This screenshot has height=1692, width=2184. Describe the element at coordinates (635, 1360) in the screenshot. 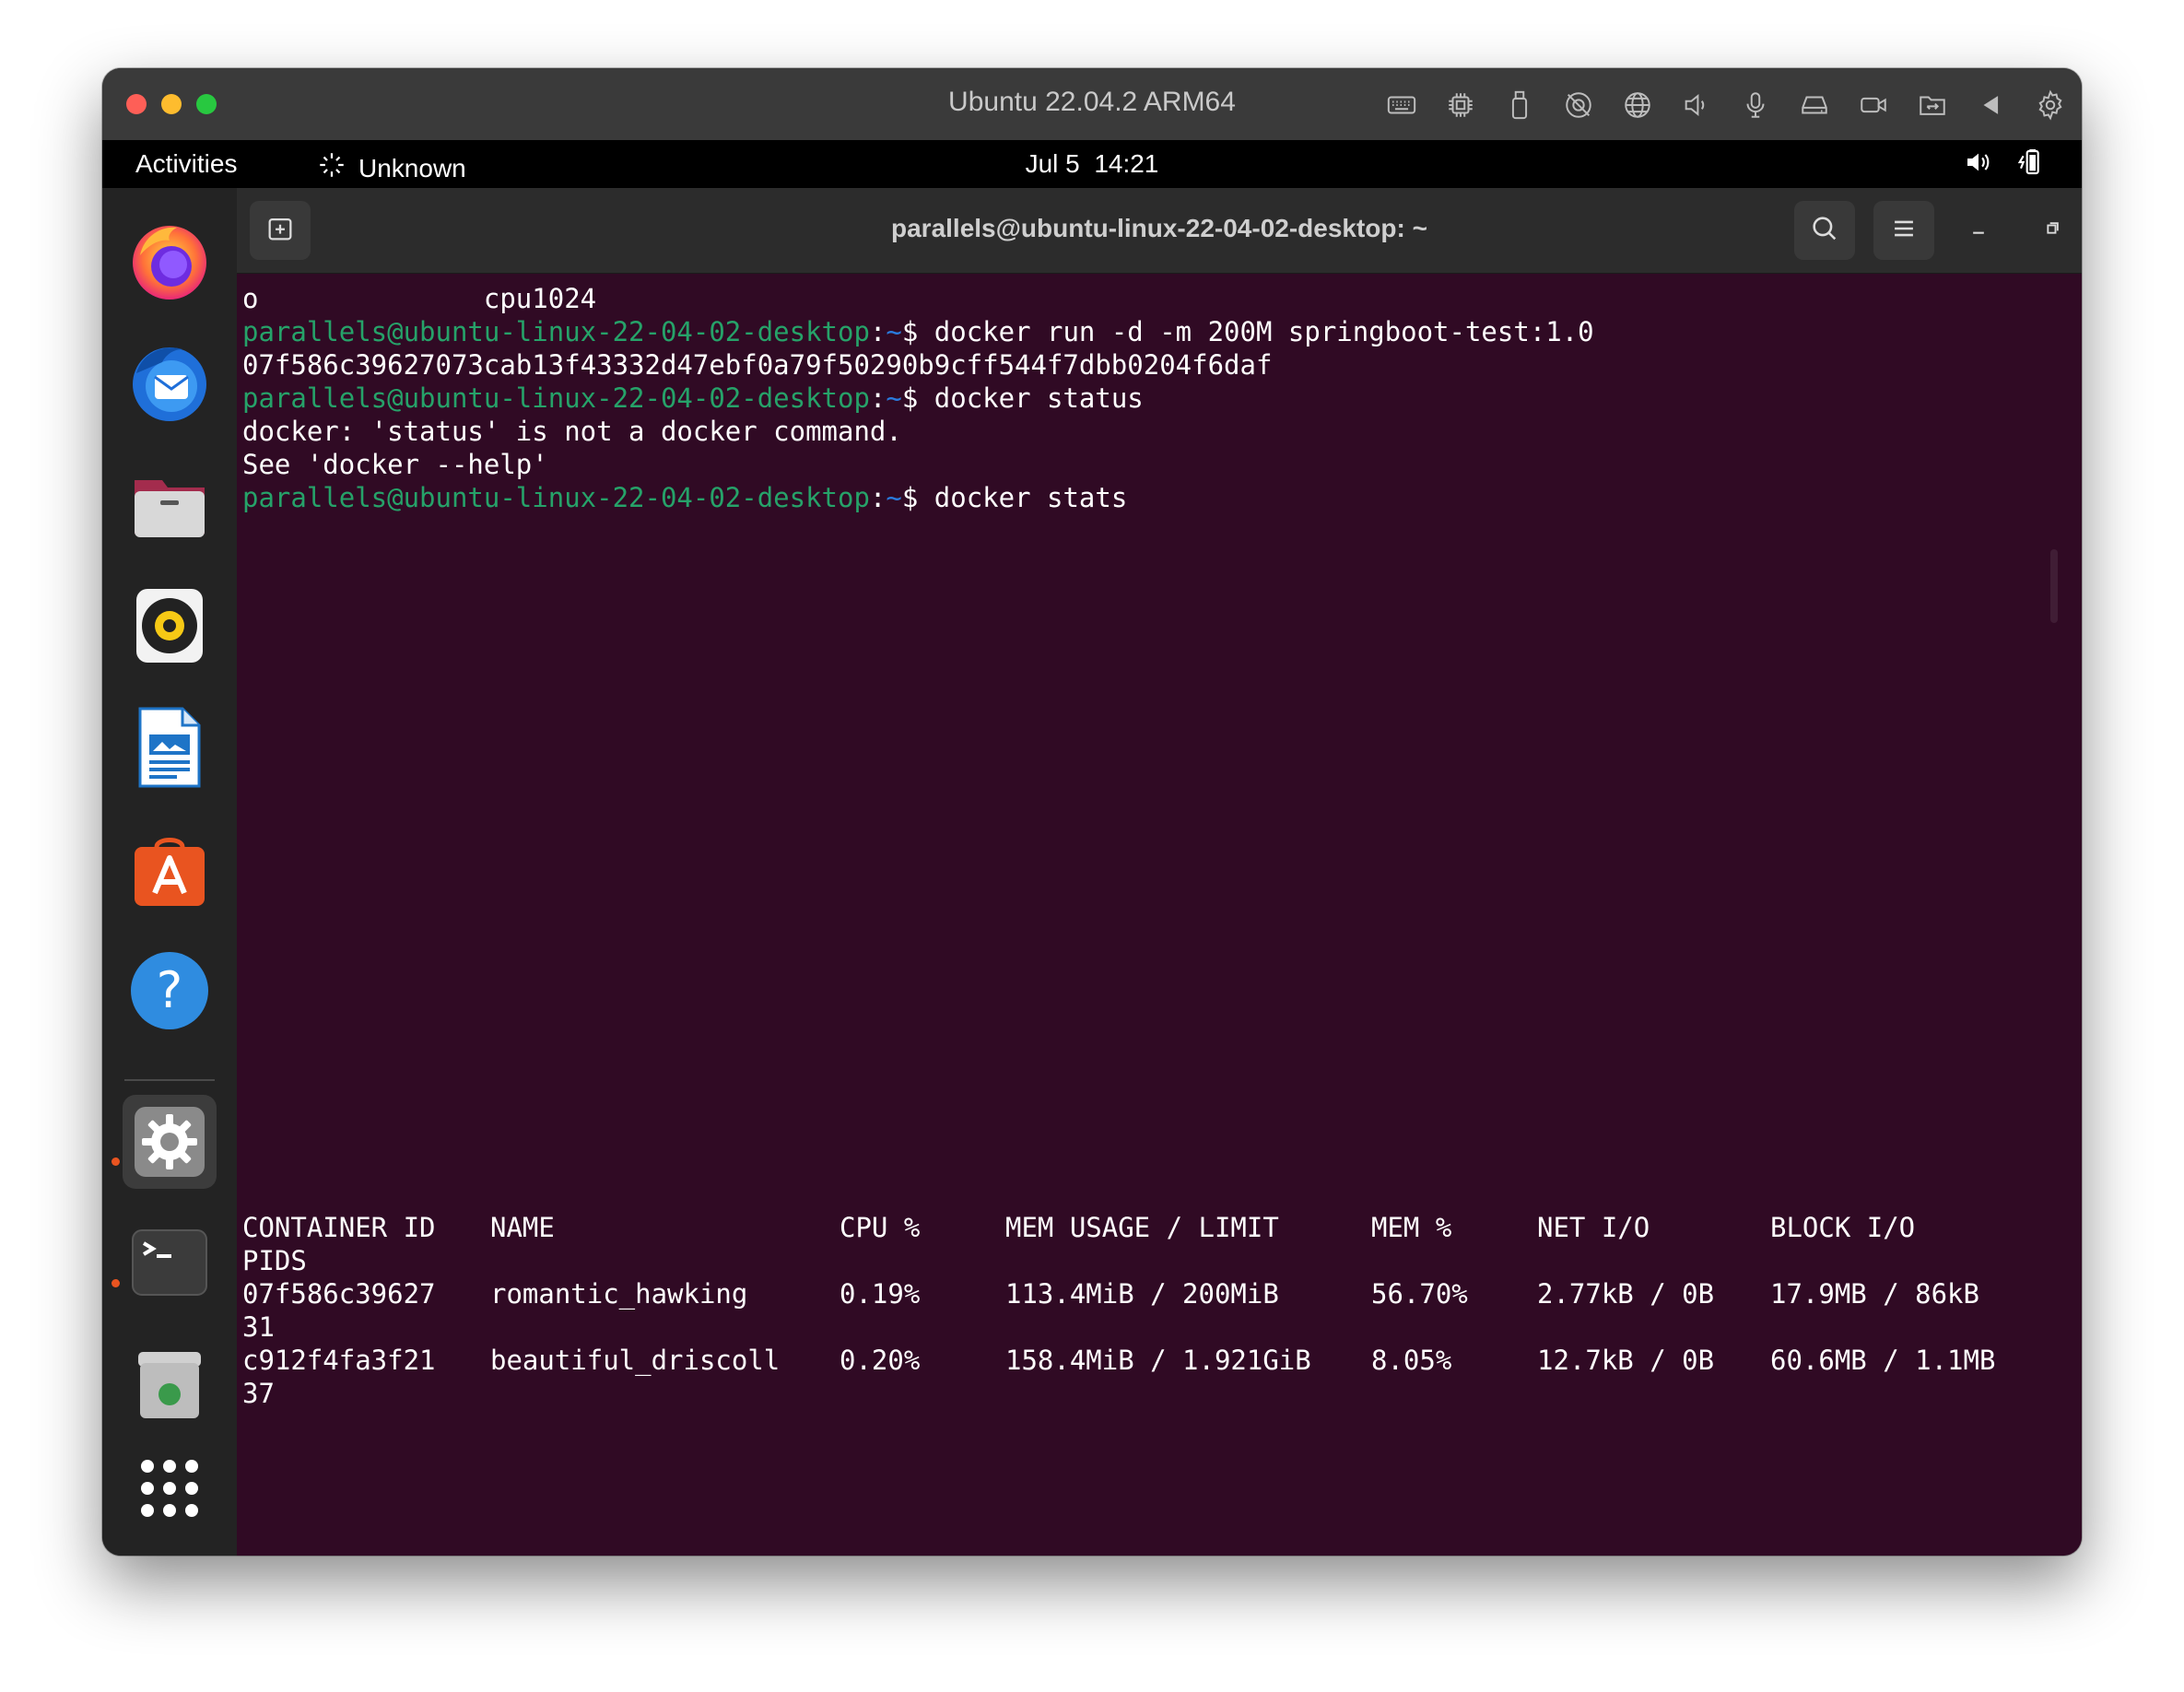

I see `row-name: beautiful_driscoll` at that location.